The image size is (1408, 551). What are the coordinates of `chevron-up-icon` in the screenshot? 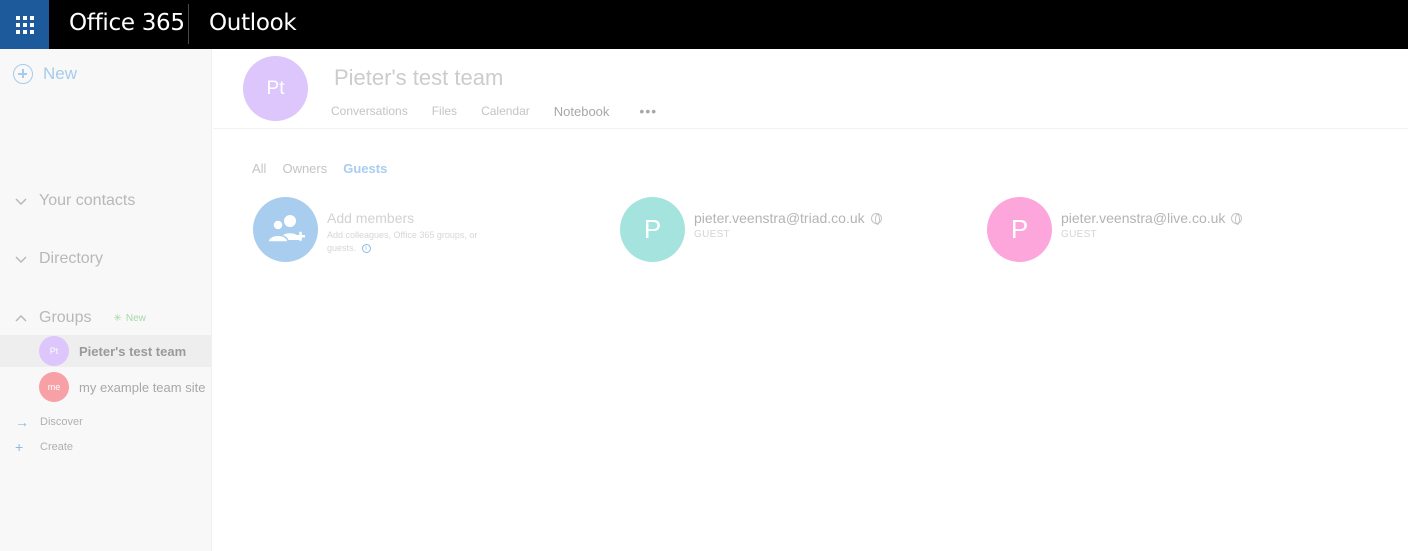 It's located at (21, 318).